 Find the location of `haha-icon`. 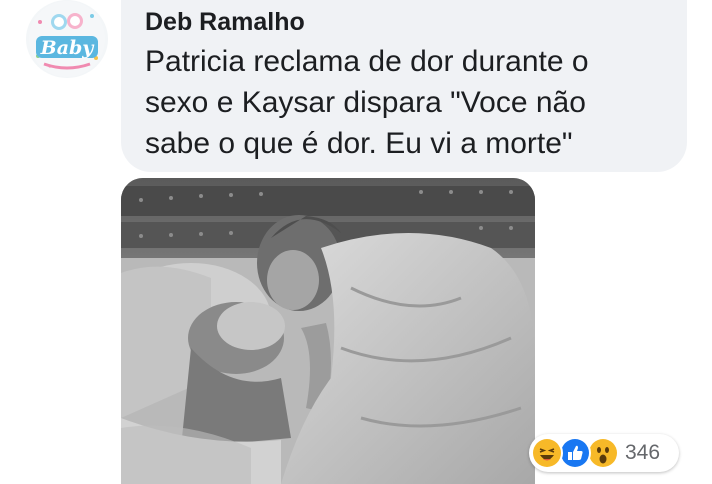

haha-icon is located at coordinates (547, 453).